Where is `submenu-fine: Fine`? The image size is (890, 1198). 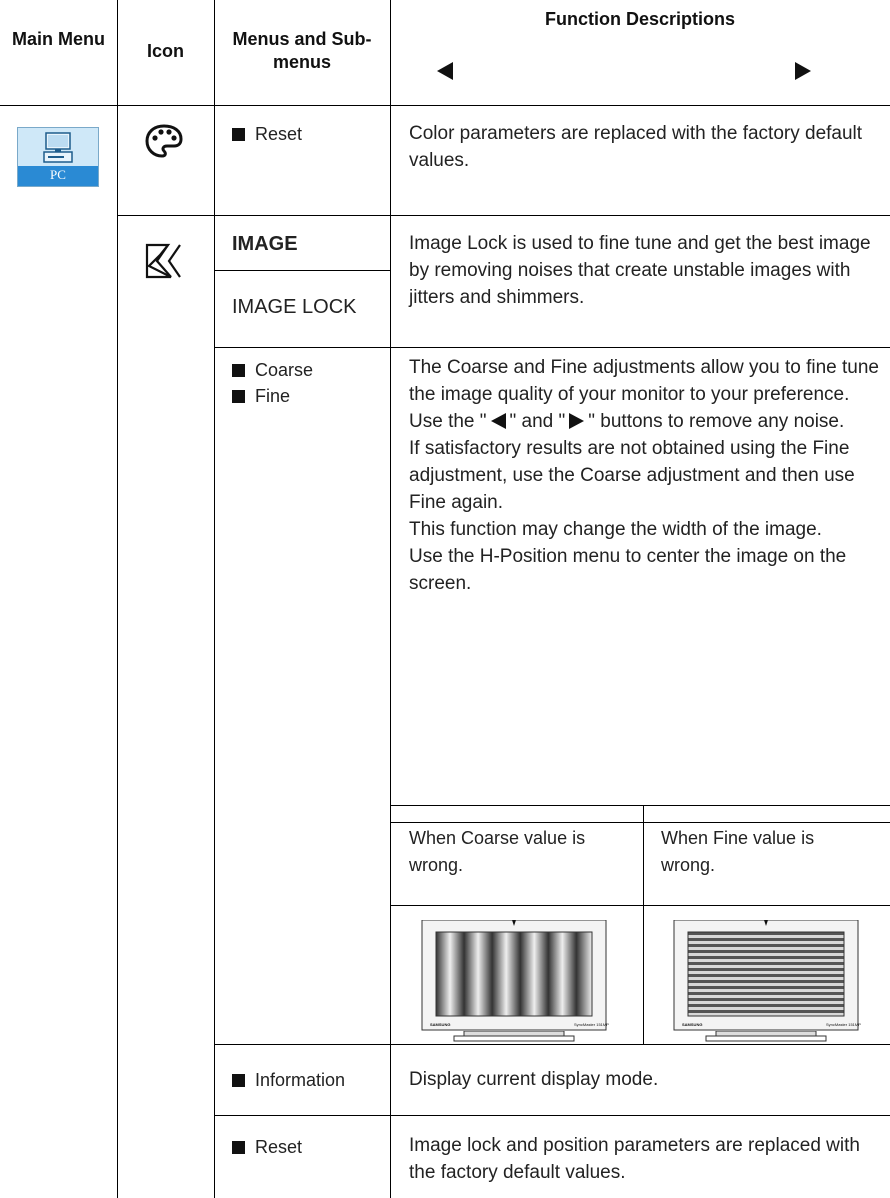 submenu-fine: Fine is located at coordinates (272, 396).